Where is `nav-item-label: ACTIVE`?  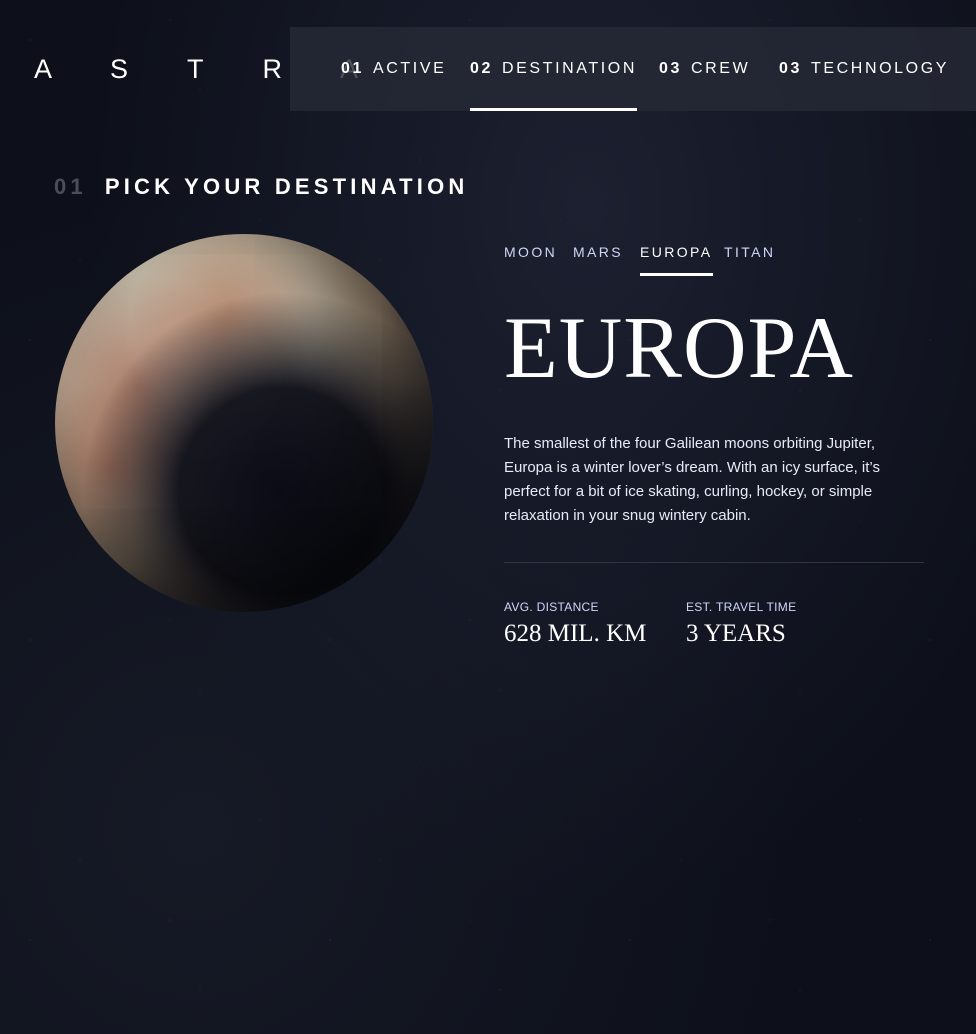
nav-item-label: ACTIVE is located at coordinates (410, 68).